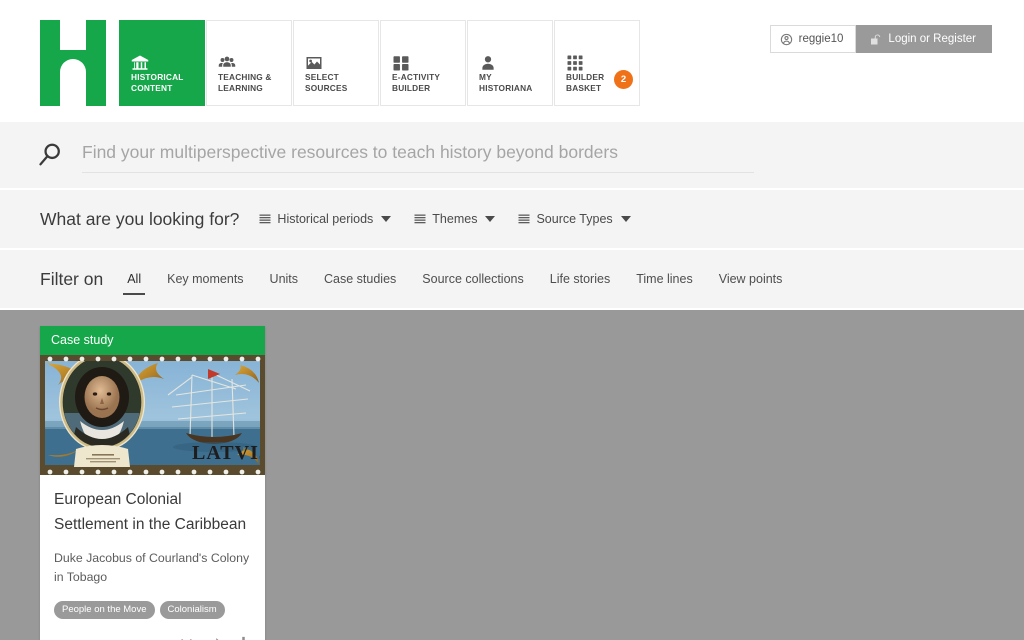 The image size is (1024, 640). I want to click on filter-title: Filter on, so click(72, 278).